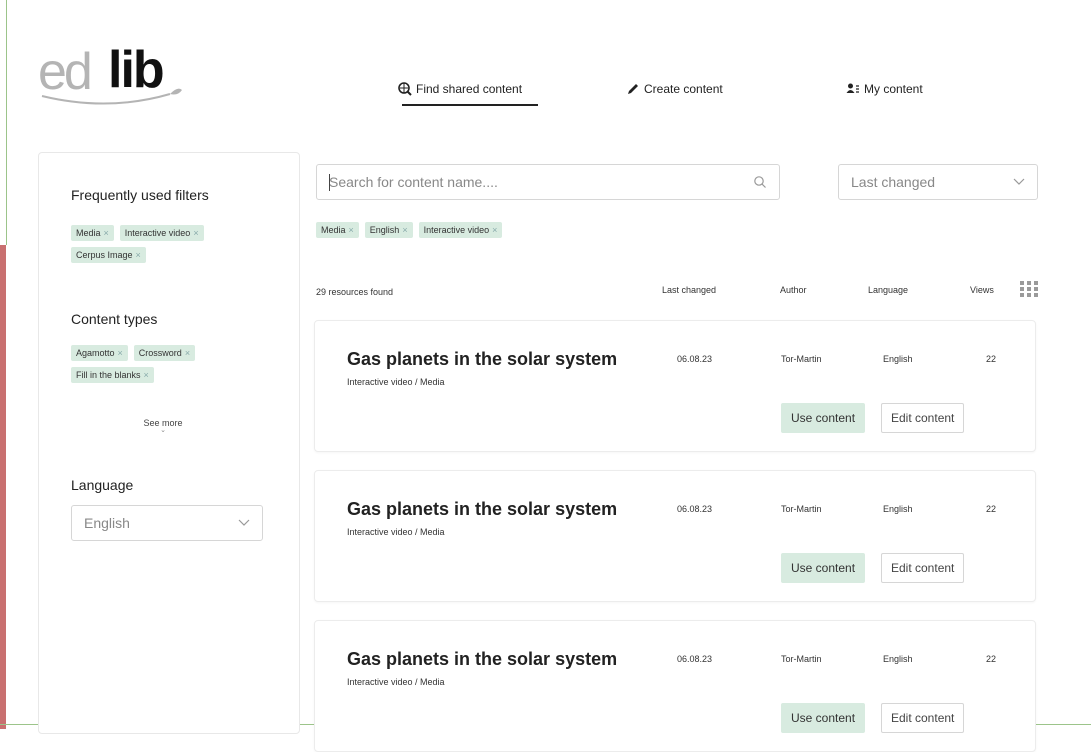  Describe the element at coordinates (108, 375) in the screenshot. I see `chip-label: Fill in the blanks` at that location.